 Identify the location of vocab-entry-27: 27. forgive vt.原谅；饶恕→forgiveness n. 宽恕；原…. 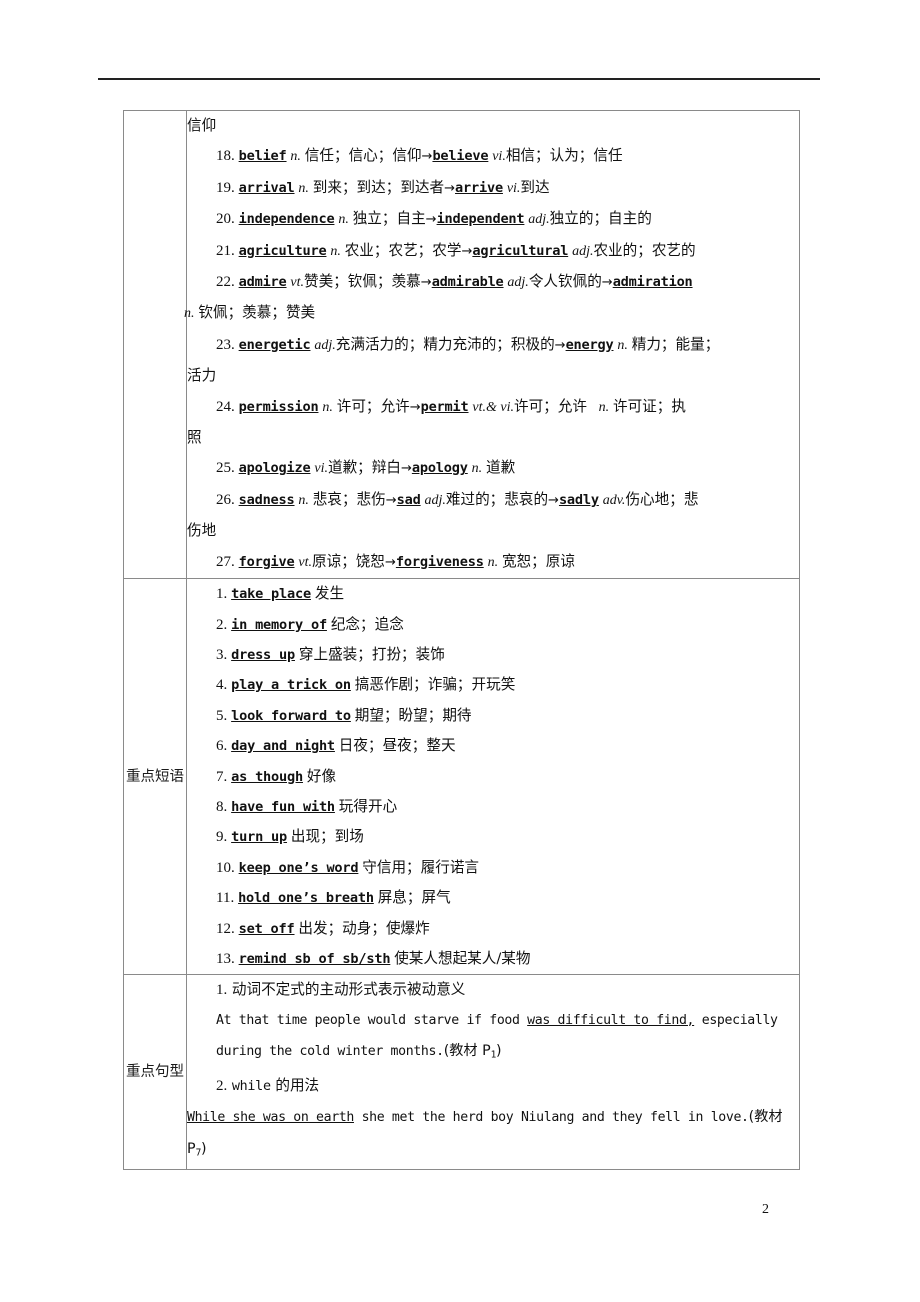
(493, 562).